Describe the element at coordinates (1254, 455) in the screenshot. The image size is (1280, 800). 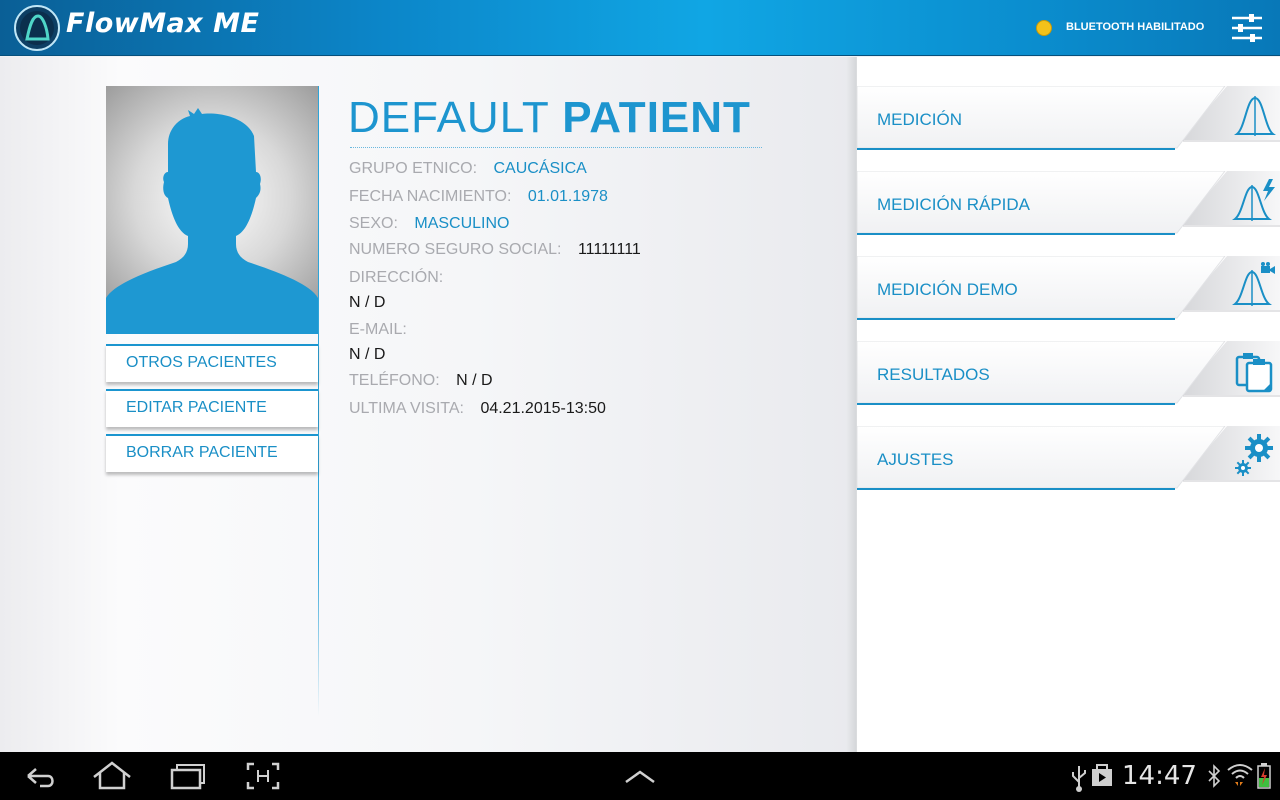
I see `gears-icon` at that location.